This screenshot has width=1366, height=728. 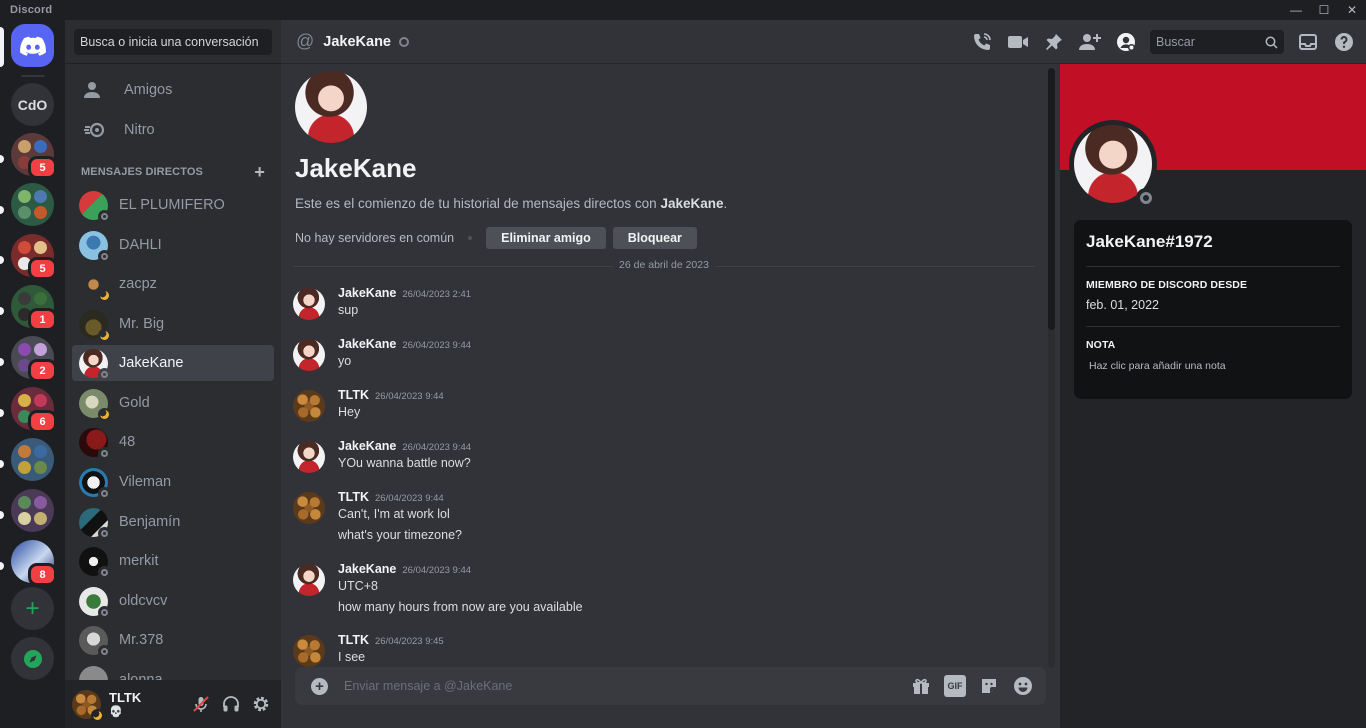 I want to click on home-button, so click(x=32, y=45).